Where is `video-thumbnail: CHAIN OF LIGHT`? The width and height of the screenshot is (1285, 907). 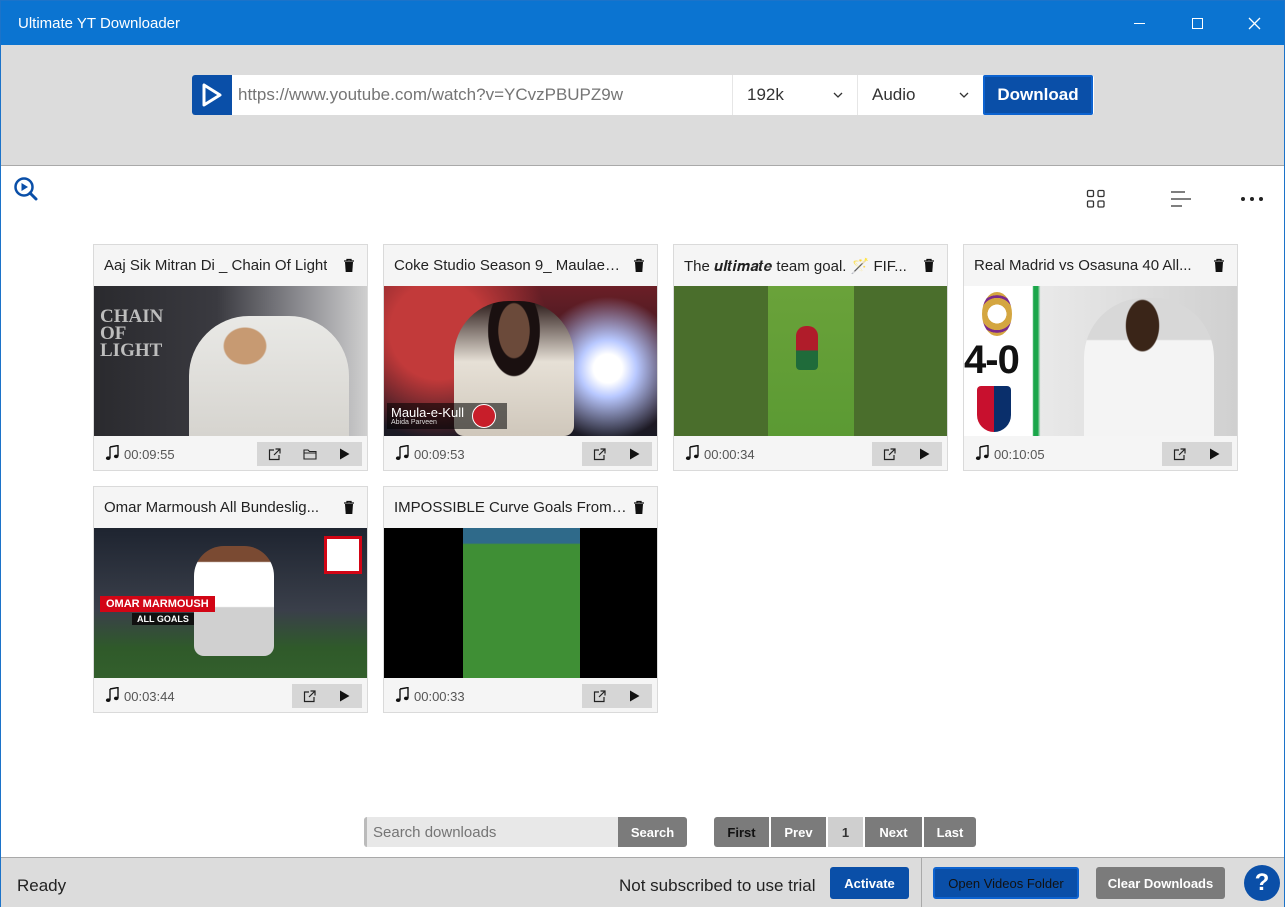
video-thumbnail: CHAIN OF LIGHT is located at coordinates (230, 361).